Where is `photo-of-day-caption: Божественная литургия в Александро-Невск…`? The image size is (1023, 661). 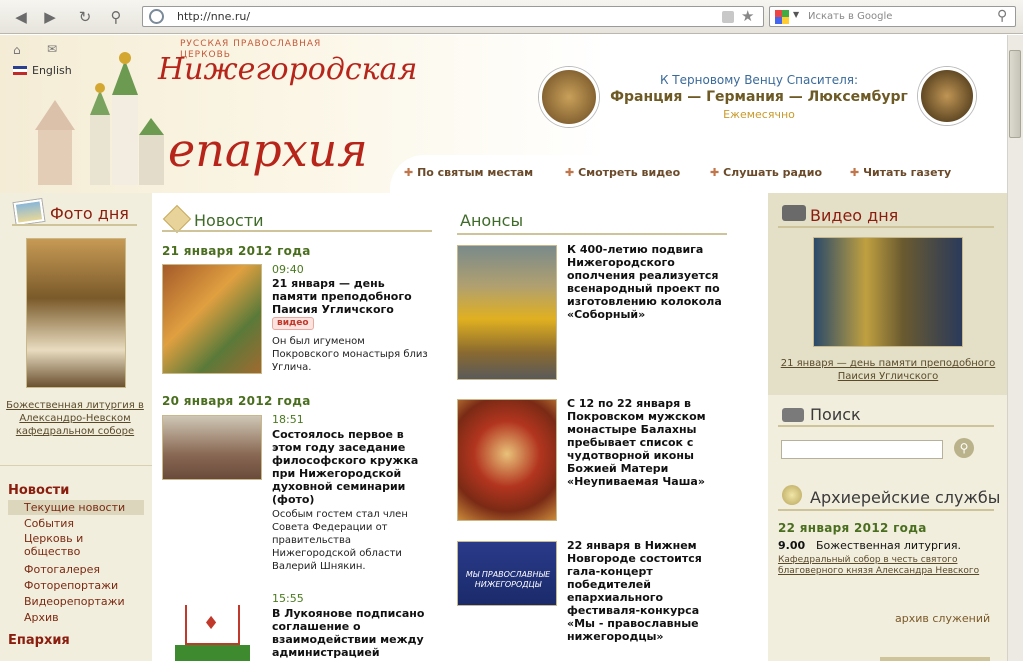
photo-of-day-caption: Божественная литургия в Александро-Невск… is located at coordinates (75, 418).